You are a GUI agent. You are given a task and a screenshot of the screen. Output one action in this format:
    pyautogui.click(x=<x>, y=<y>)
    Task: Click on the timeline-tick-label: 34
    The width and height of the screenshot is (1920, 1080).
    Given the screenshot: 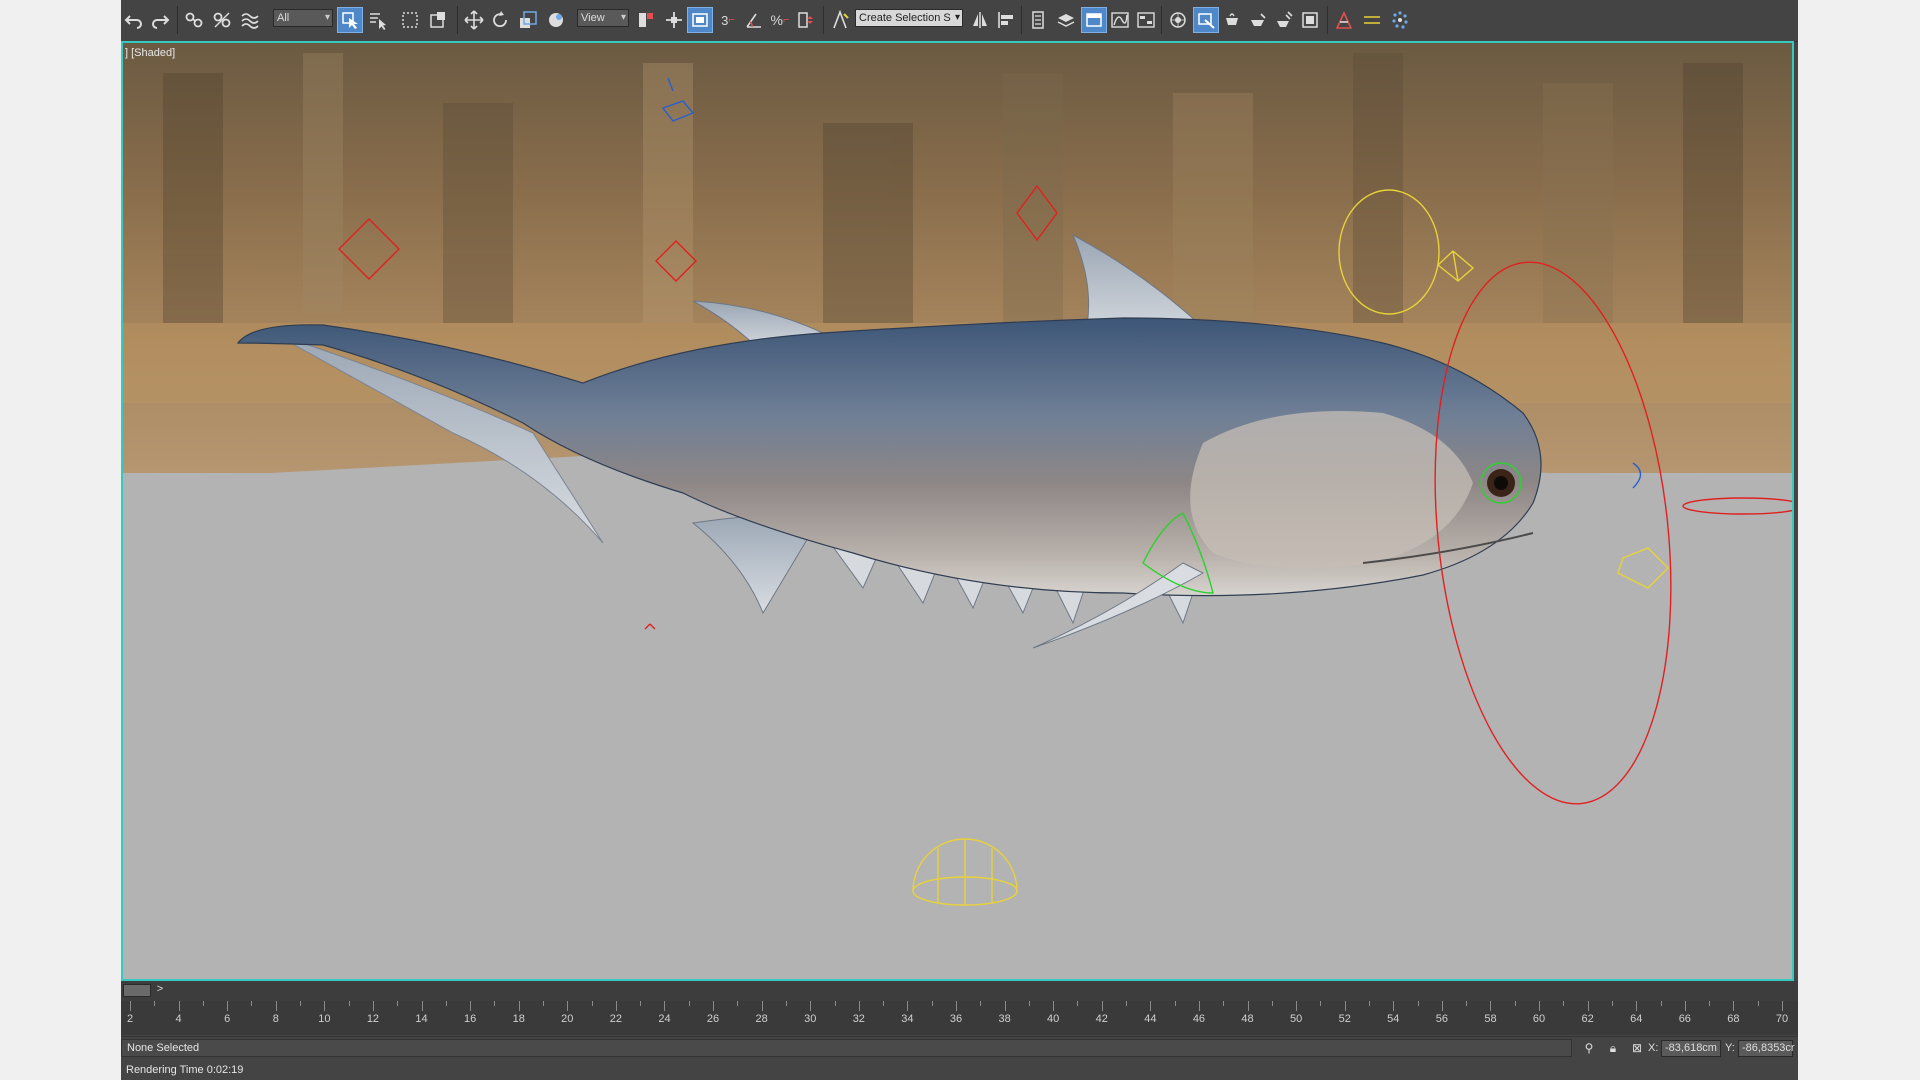 What is the action you would take?
    pyautogui.click(x=907, y=1019)
    